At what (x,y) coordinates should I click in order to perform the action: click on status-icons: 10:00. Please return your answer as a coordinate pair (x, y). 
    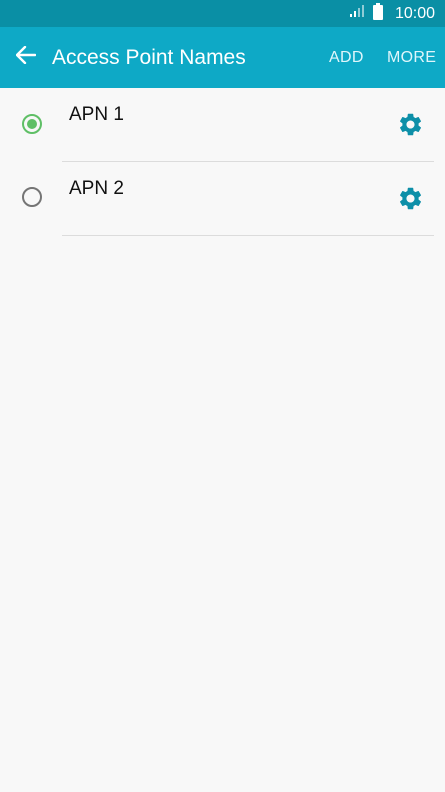
    Looking at the image, I should click on (392, 13).